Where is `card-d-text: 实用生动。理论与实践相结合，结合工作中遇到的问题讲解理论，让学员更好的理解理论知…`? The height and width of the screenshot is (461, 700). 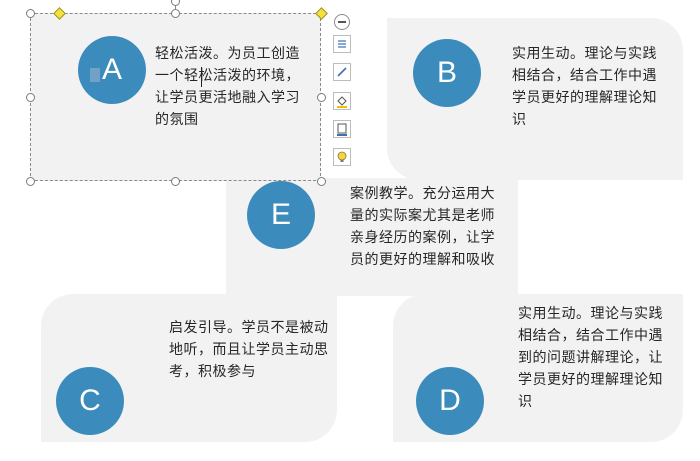 card-d-text: 实用生动。理论与实践相结合，结合工作中遇到的问题讲解理论，让学员更好的理解理论知… is located at coordinates (590, 358).